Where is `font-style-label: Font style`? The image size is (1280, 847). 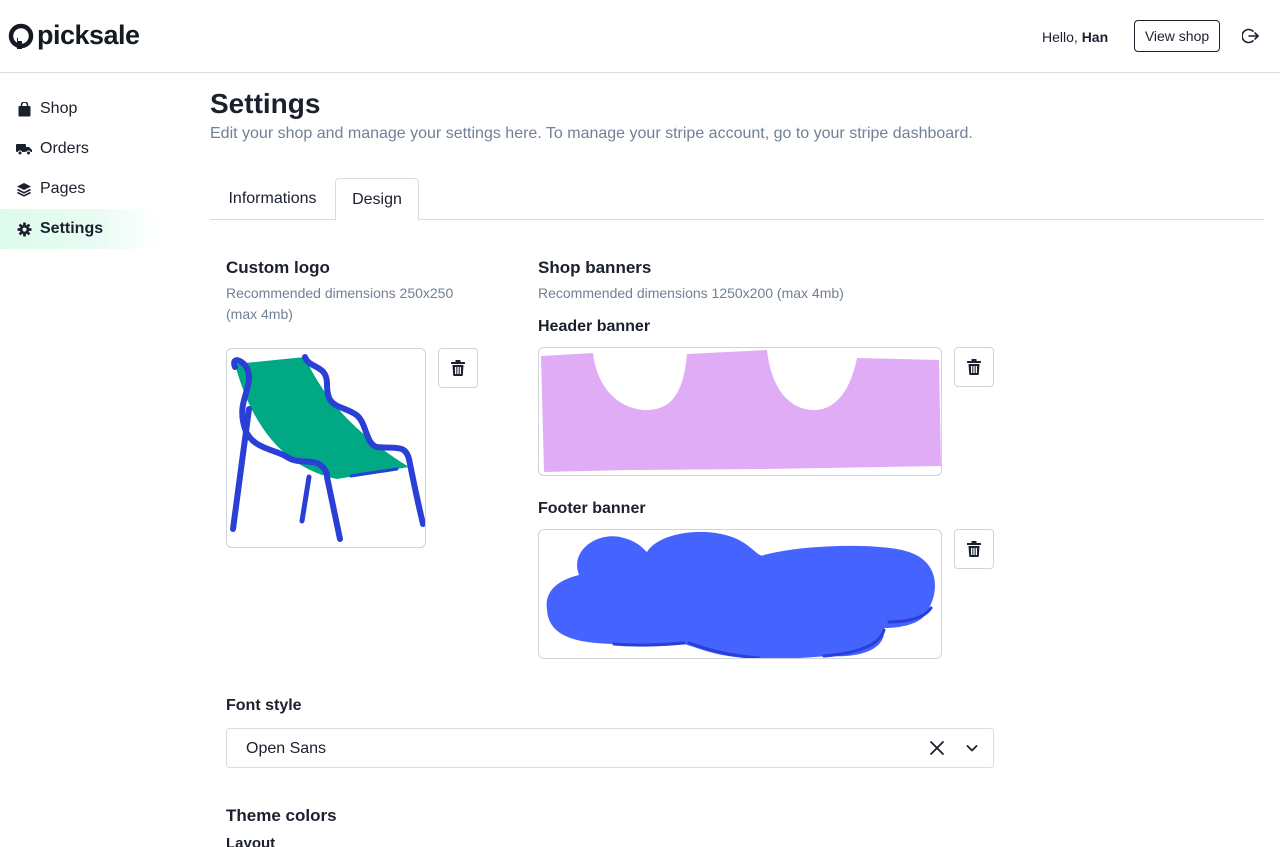
font-style-label: Font style is located at coordinates (264, 705).